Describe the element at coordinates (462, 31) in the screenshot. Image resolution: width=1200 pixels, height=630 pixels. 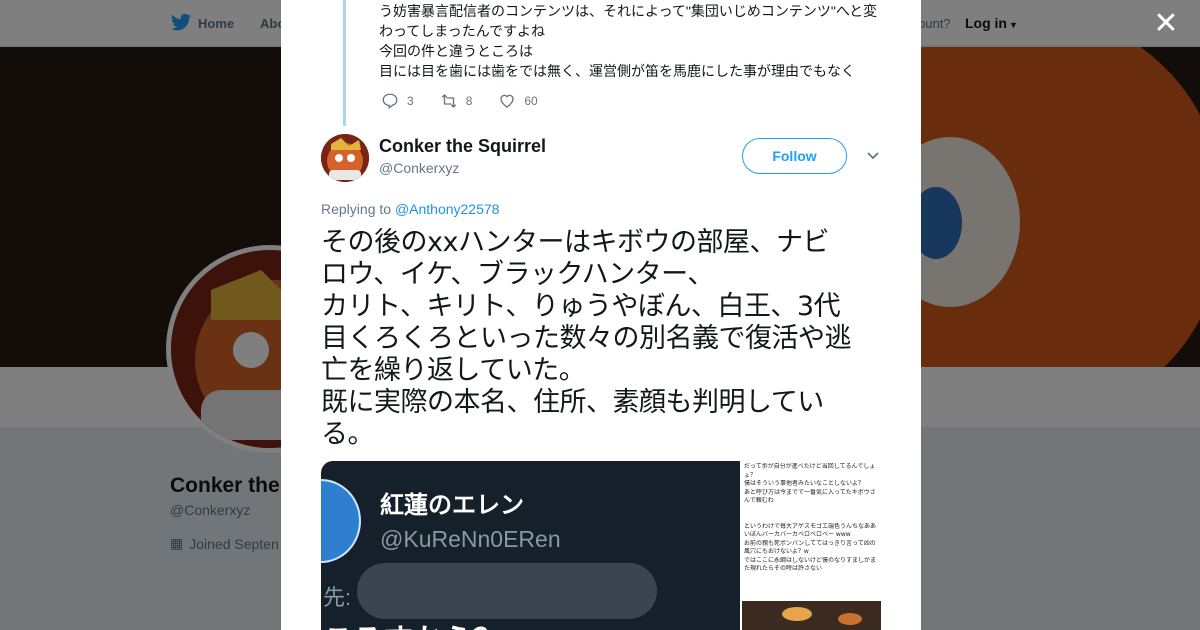
I see `previous-tweet-line: わってしまったんですよね` at that location.